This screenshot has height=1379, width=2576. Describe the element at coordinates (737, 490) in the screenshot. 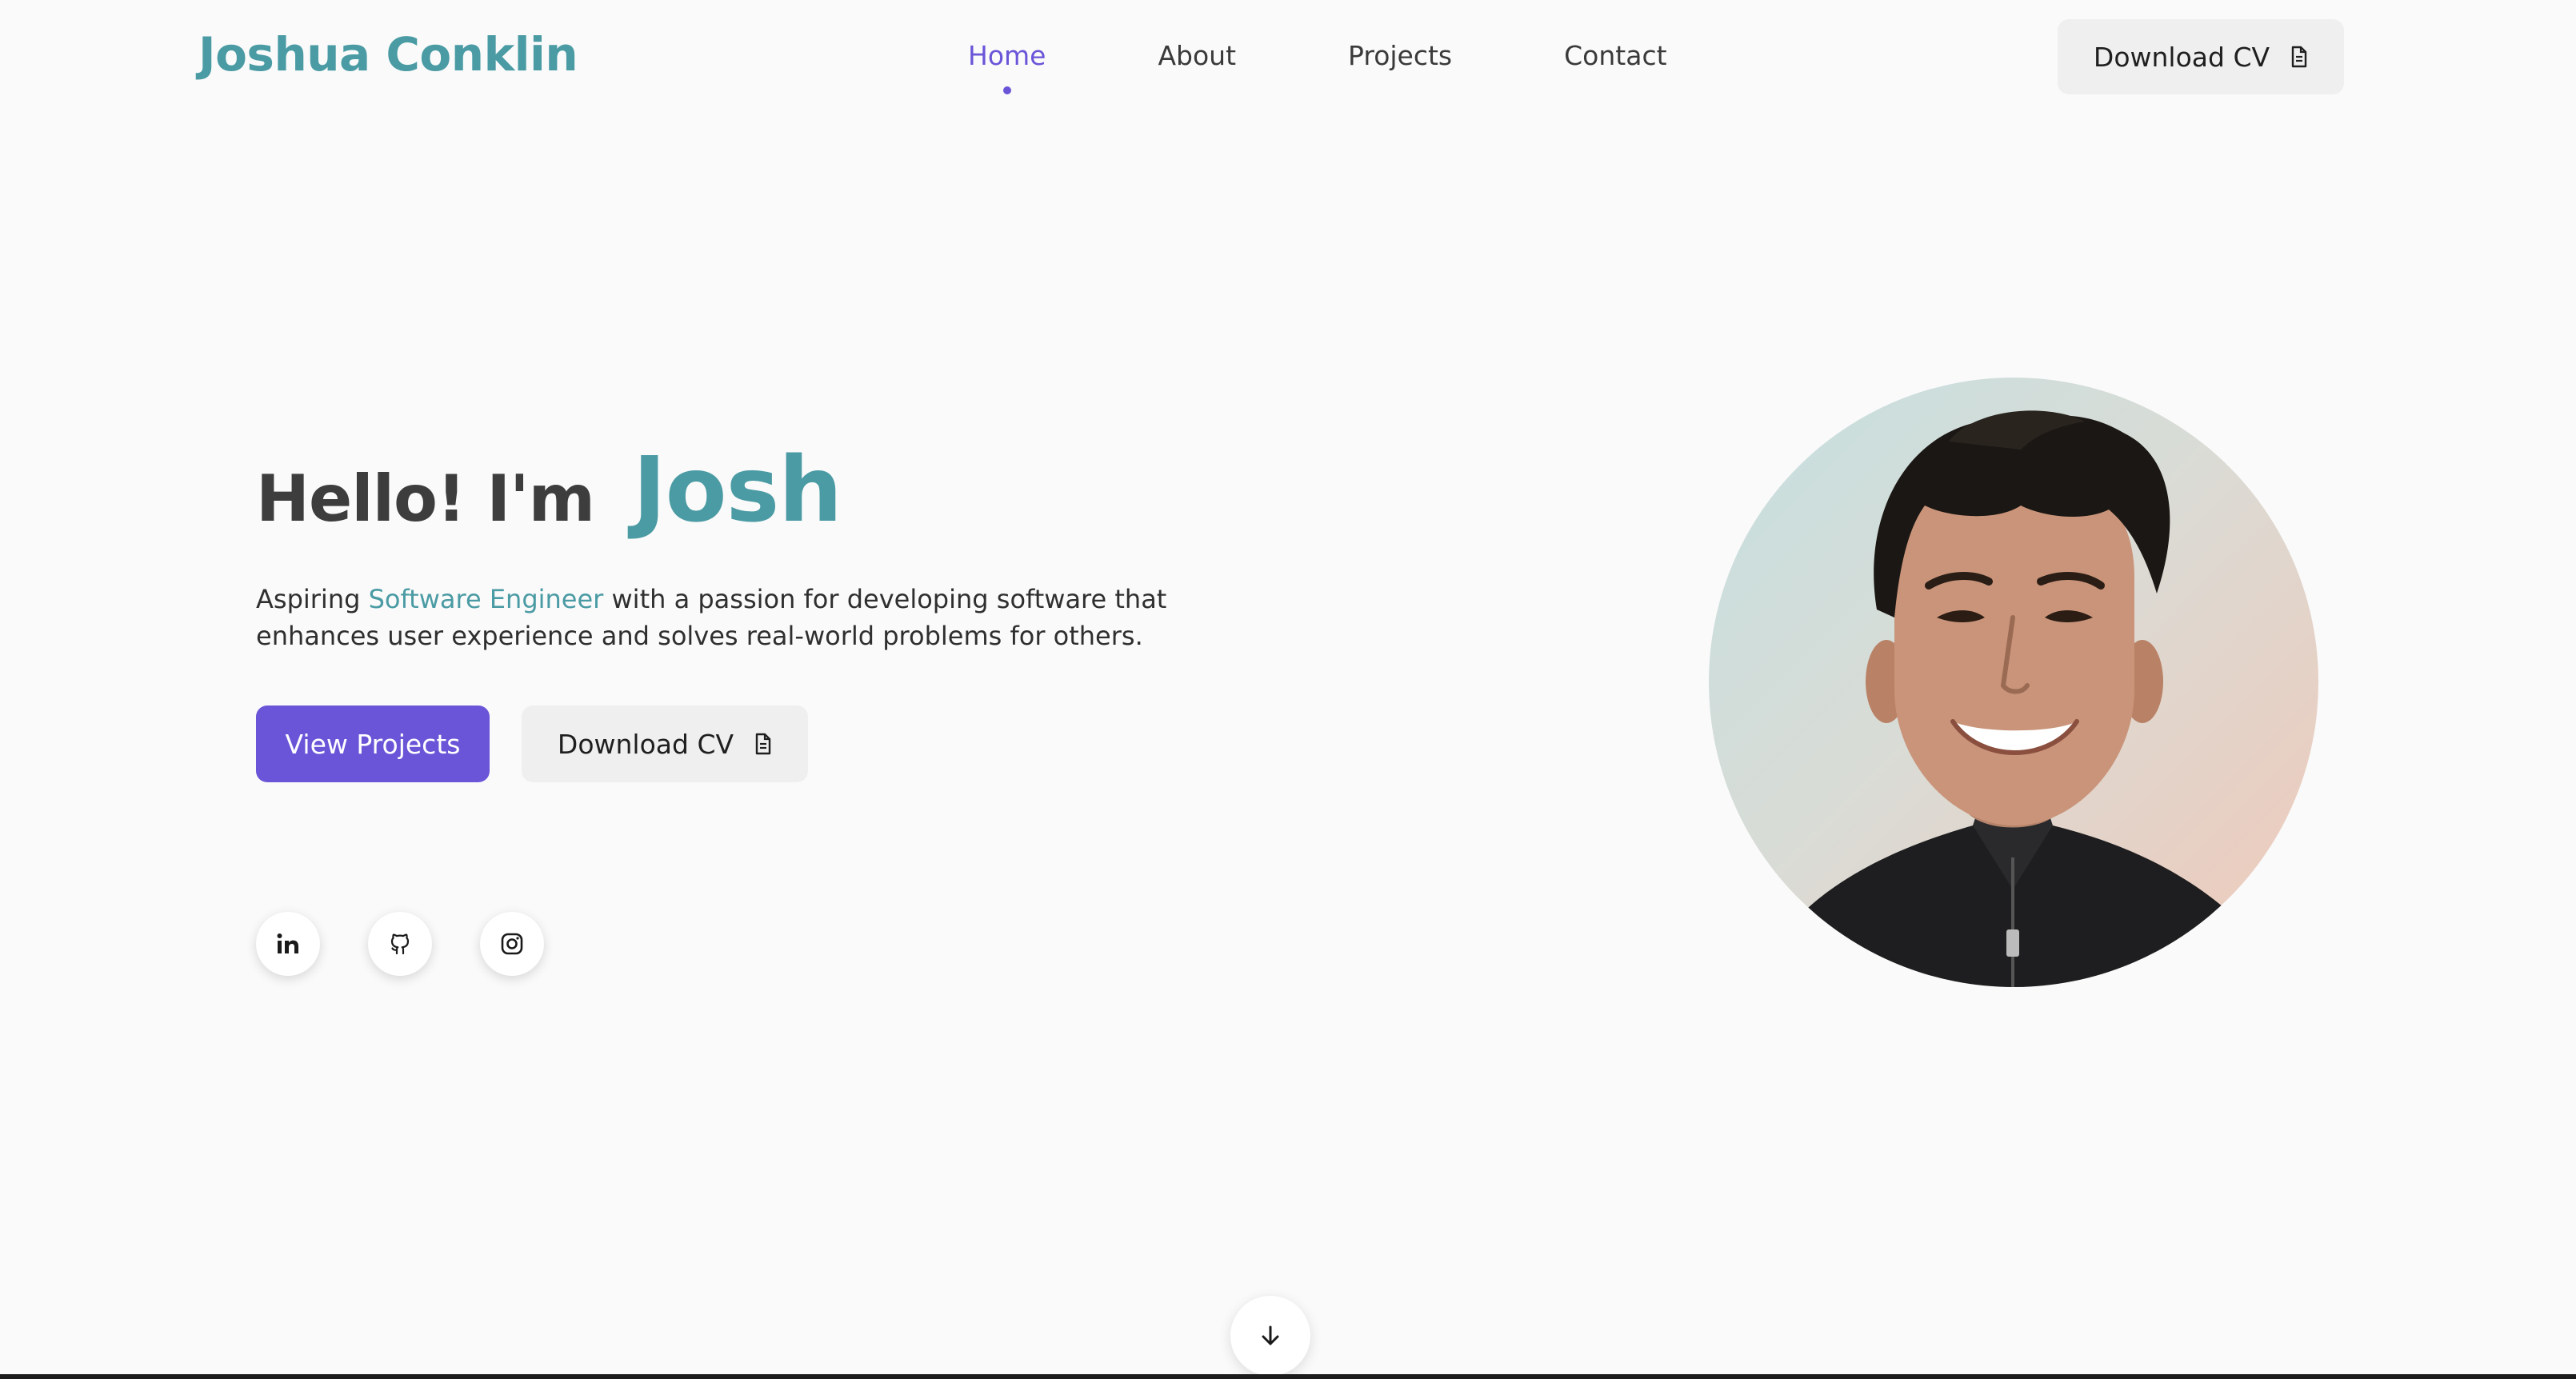

I see `hero-name: Josh` at that location.